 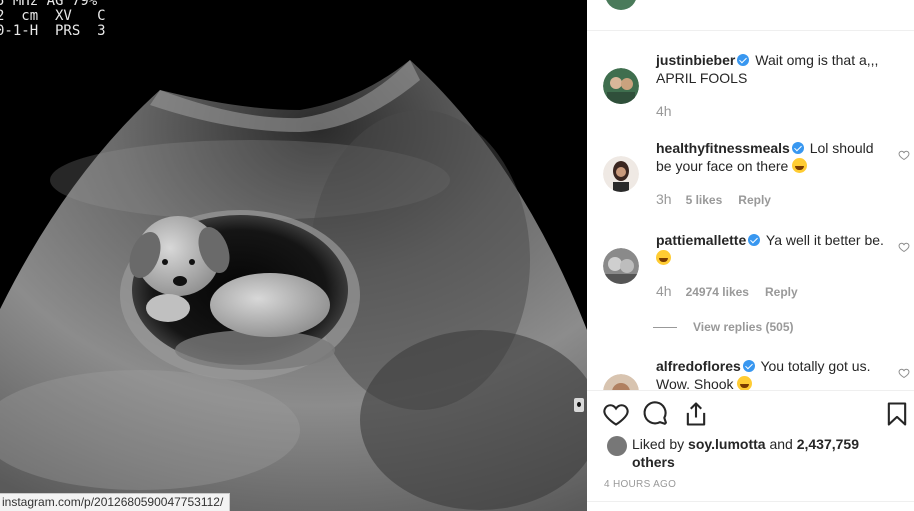 What do you see at coordinates (781, 444) in the screenshot?
I see `likes-and: and` at bounding box center [781, 444].